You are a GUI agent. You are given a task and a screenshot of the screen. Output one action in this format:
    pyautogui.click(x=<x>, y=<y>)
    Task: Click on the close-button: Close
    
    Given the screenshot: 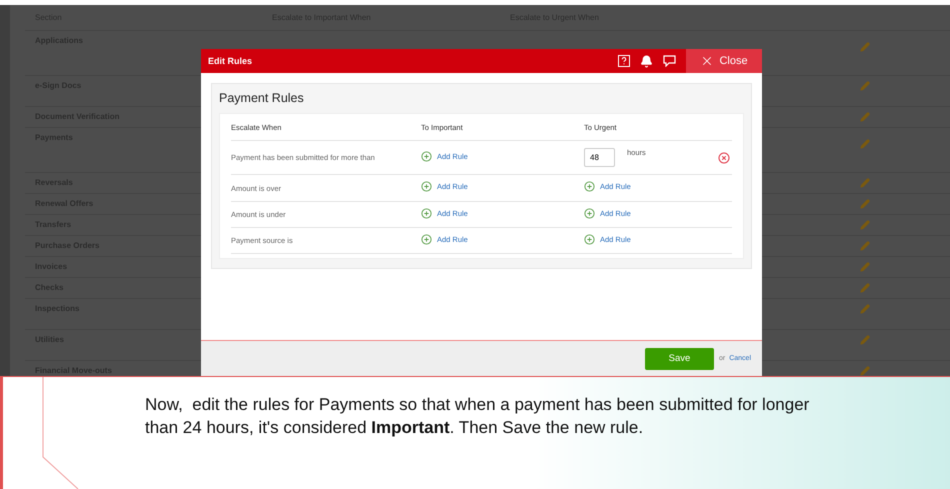 What is the action you would take?
    pyautogui.click(x=724, y=61)
    